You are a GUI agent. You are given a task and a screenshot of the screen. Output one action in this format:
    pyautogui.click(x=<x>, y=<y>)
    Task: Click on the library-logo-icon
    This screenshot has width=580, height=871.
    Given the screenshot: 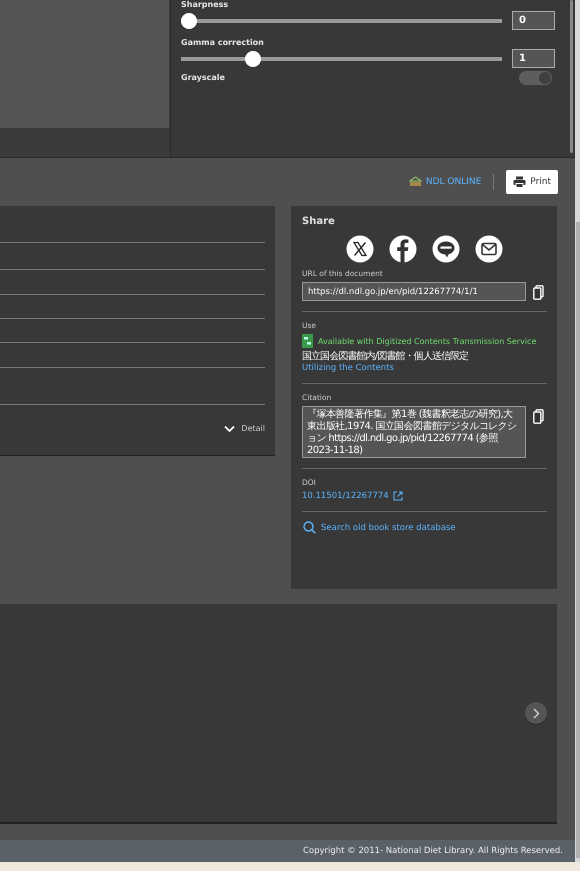 What is the action you would take?
    pyautogui.click(x=415, y=181)
    